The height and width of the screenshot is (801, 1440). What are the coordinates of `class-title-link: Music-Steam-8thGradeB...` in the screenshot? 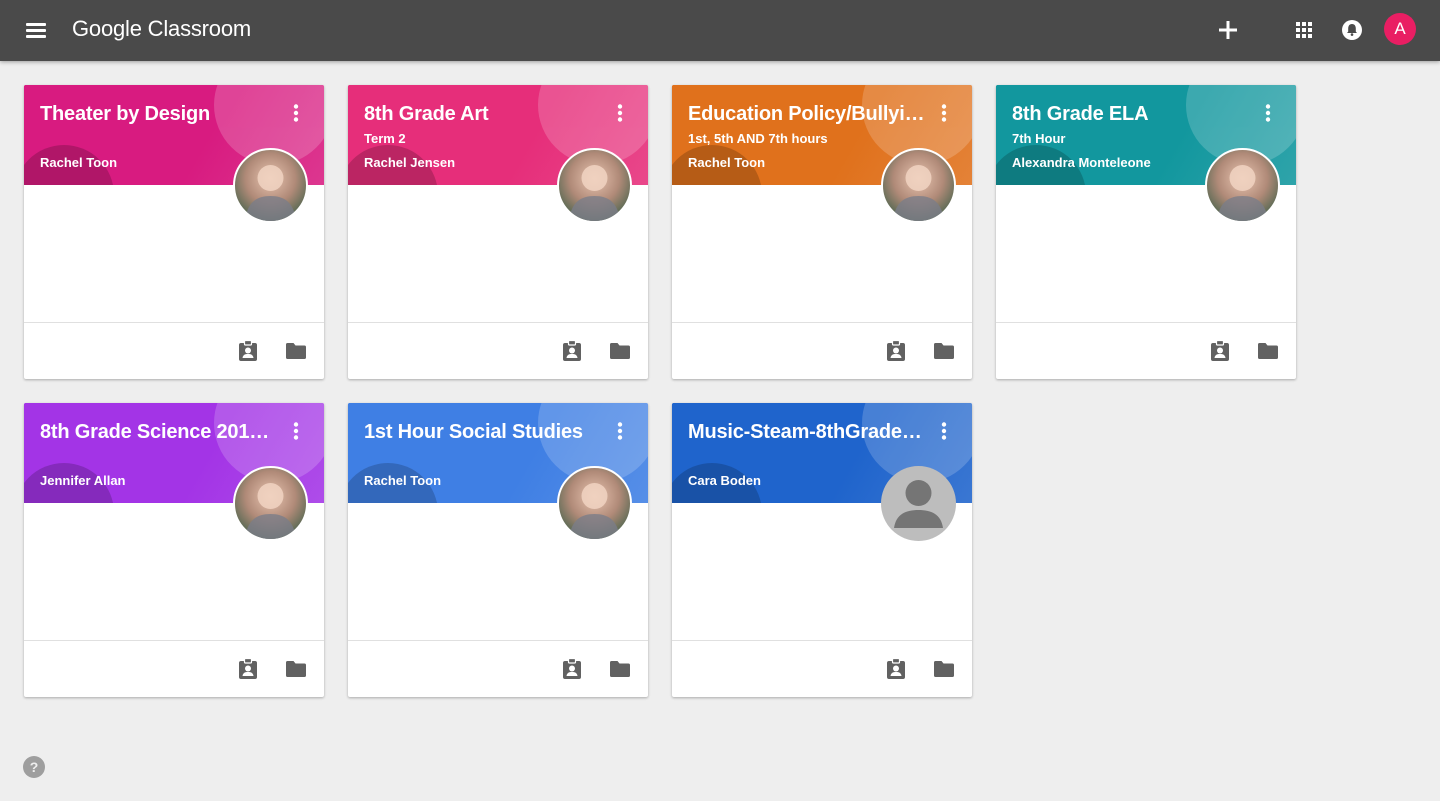 It's located at (808, 432).